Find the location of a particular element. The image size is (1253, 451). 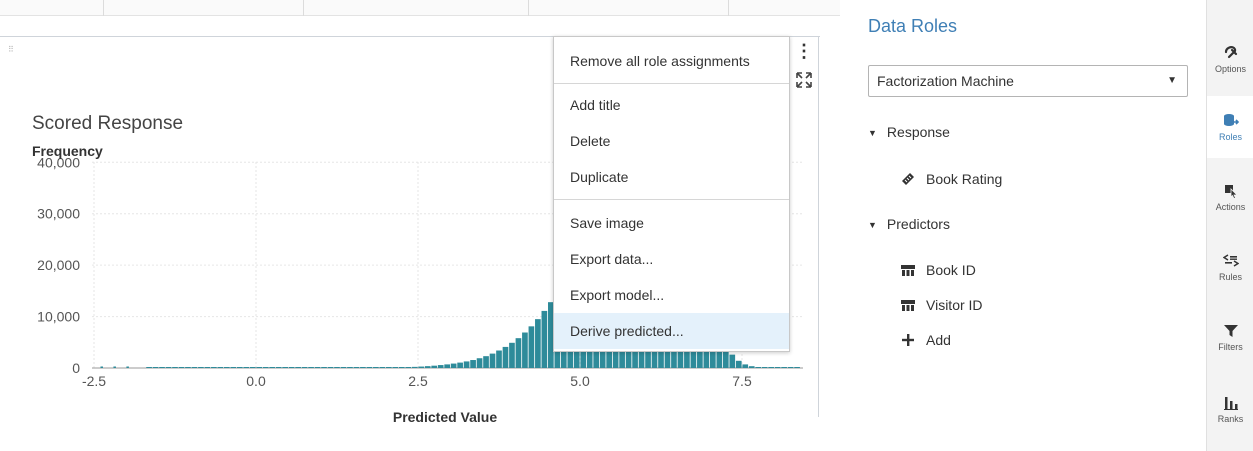

options-icon is located at coordinates (1230, 51).